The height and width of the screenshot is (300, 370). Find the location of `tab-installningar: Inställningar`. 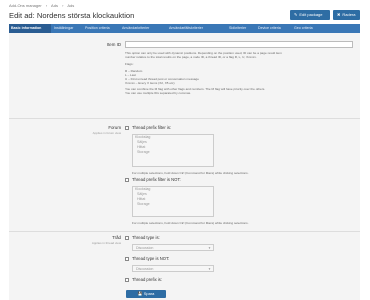

tab-installningar: Inställningar is located at coordinates (63, 28).